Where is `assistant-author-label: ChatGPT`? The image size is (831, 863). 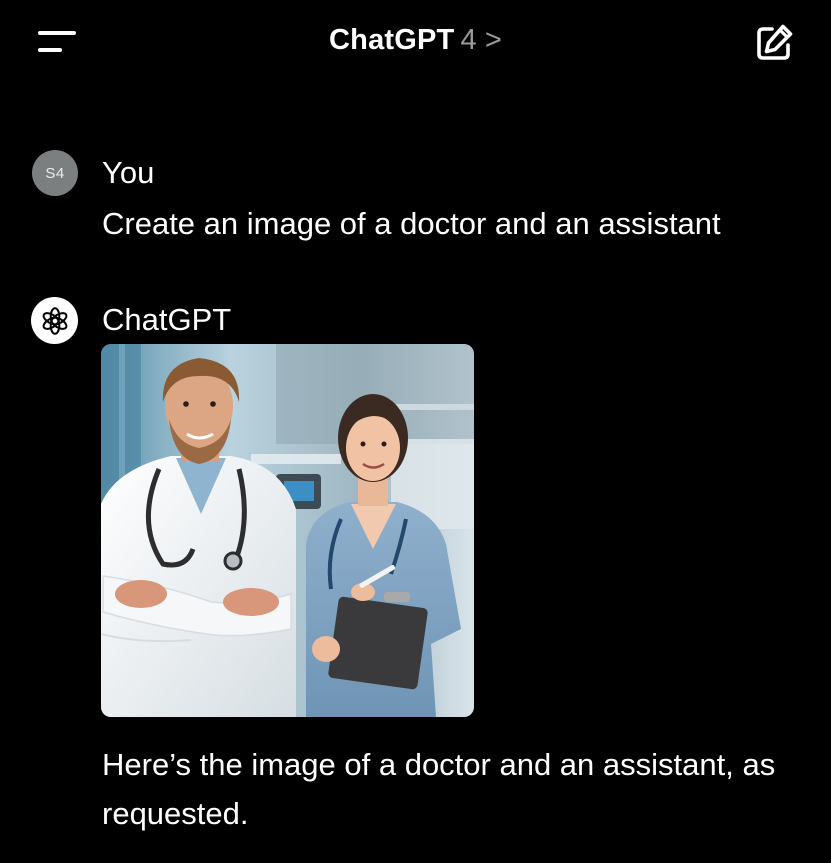 assistant-author-label: ChatGPT is located at coordinates (167, 319).